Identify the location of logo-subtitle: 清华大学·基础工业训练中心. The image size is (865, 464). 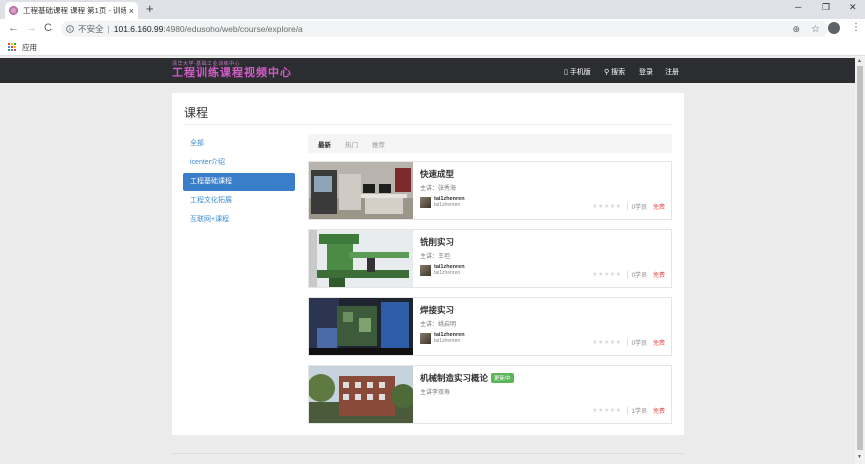
(206, 64).